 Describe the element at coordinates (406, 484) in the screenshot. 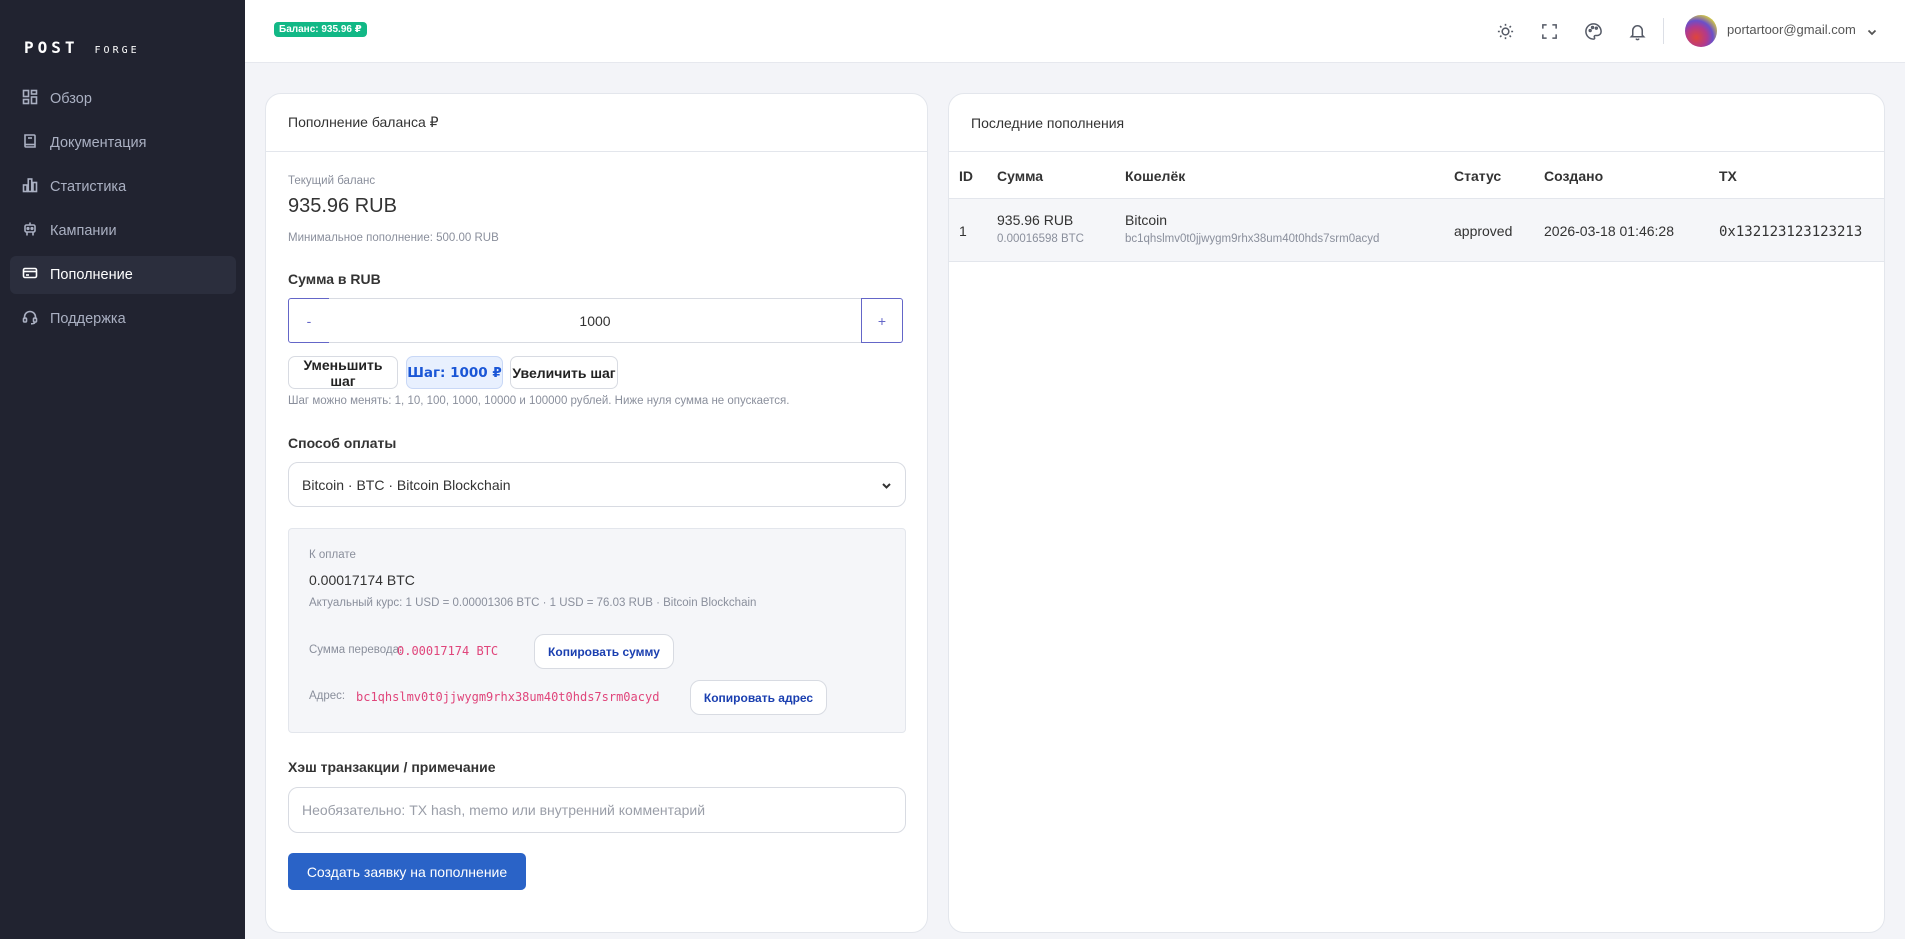

I see `payment-method-value: Bitcoin · BTC · Bitcoin Blockchain` at that location.